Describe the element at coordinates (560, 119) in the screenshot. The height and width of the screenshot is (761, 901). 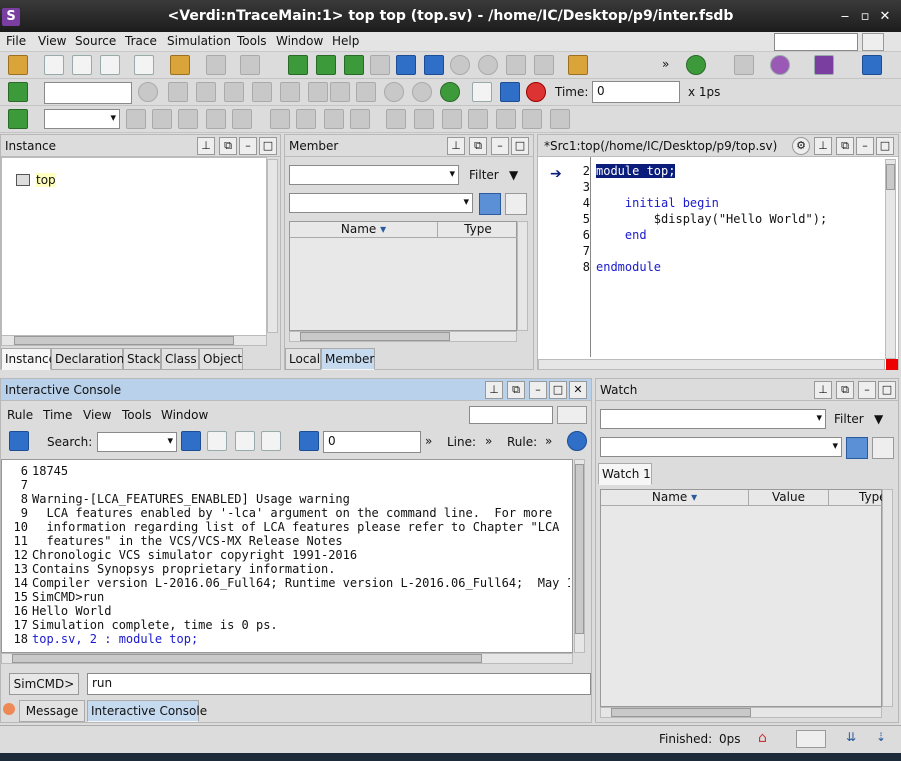
I see `tb-edge-icon` at that location.